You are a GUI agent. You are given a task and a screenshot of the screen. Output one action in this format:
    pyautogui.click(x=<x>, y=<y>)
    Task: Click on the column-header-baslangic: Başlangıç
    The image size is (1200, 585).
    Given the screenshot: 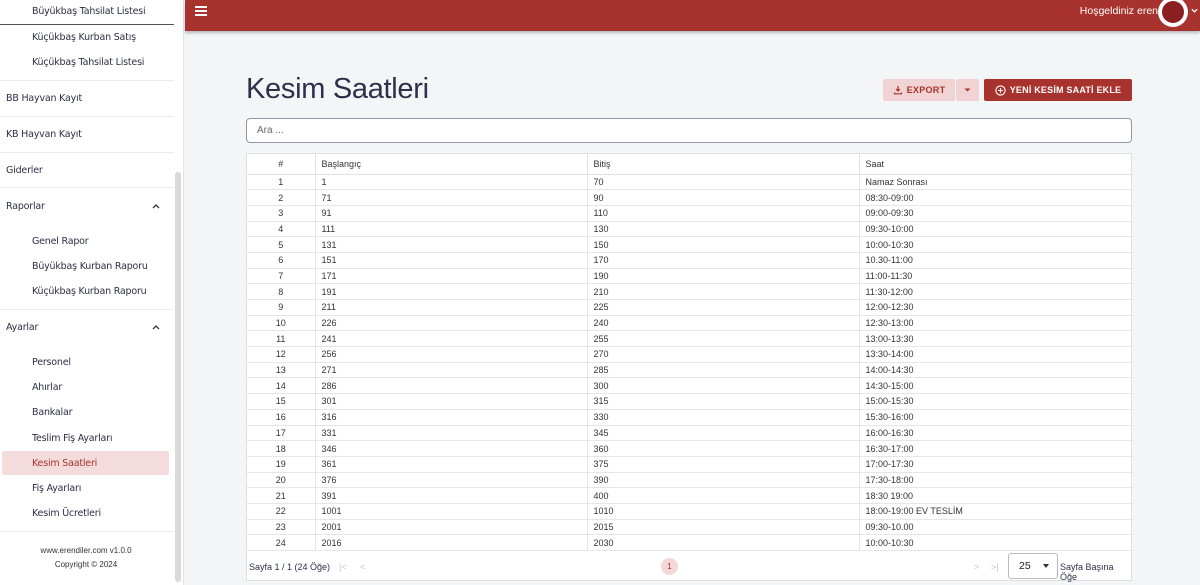 What is the action you would take?
    pyautogui.click(x=451, y=164)
    